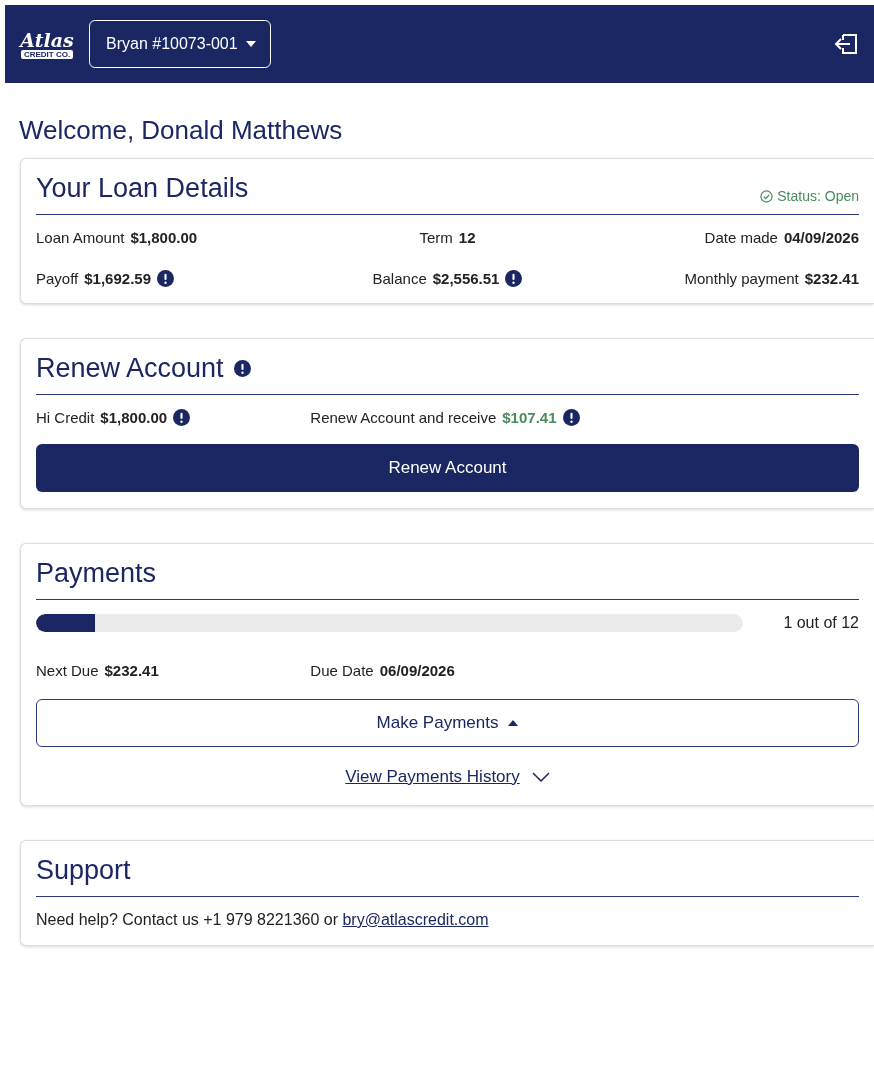 The width and height of the screenshot is (874, 1071). I want to click on chevron-down-icon, so click(540, 777).